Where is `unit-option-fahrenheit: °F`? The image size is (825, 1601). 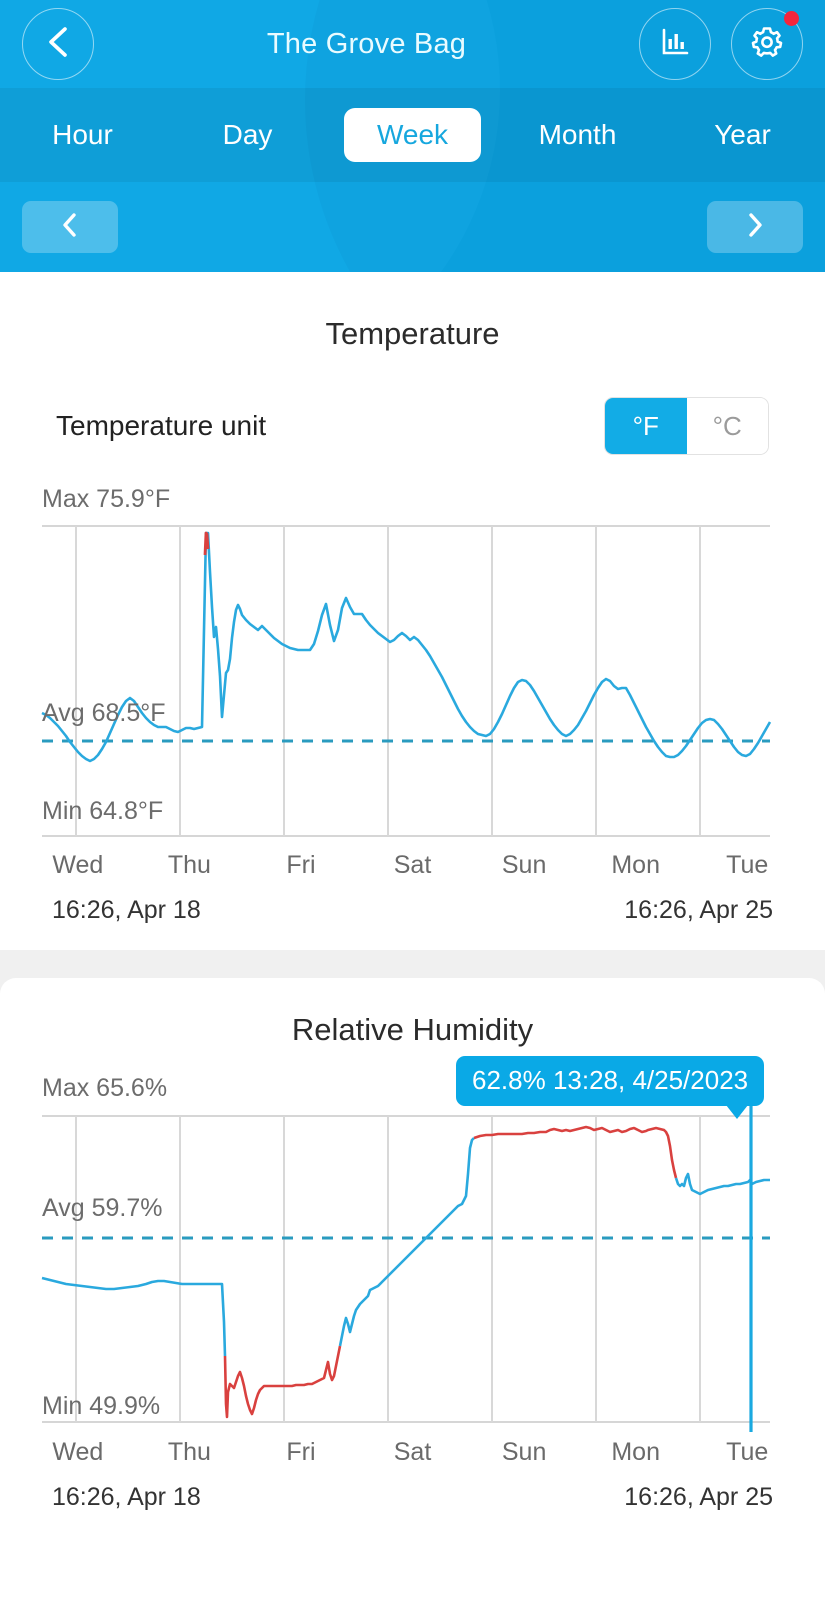 unit-option-fahrenheit: °F is located at coordinates (646, 426).